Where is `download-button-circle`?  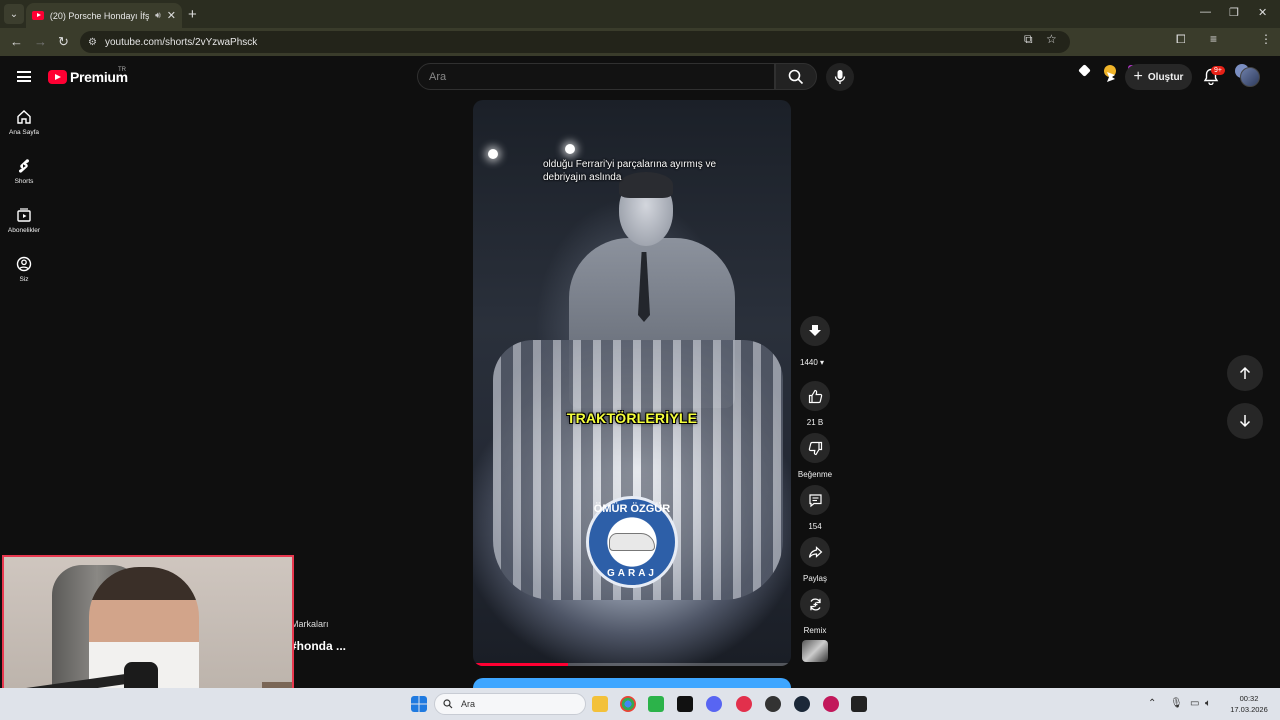
download-button-circle is located at coordinates (815, 331).